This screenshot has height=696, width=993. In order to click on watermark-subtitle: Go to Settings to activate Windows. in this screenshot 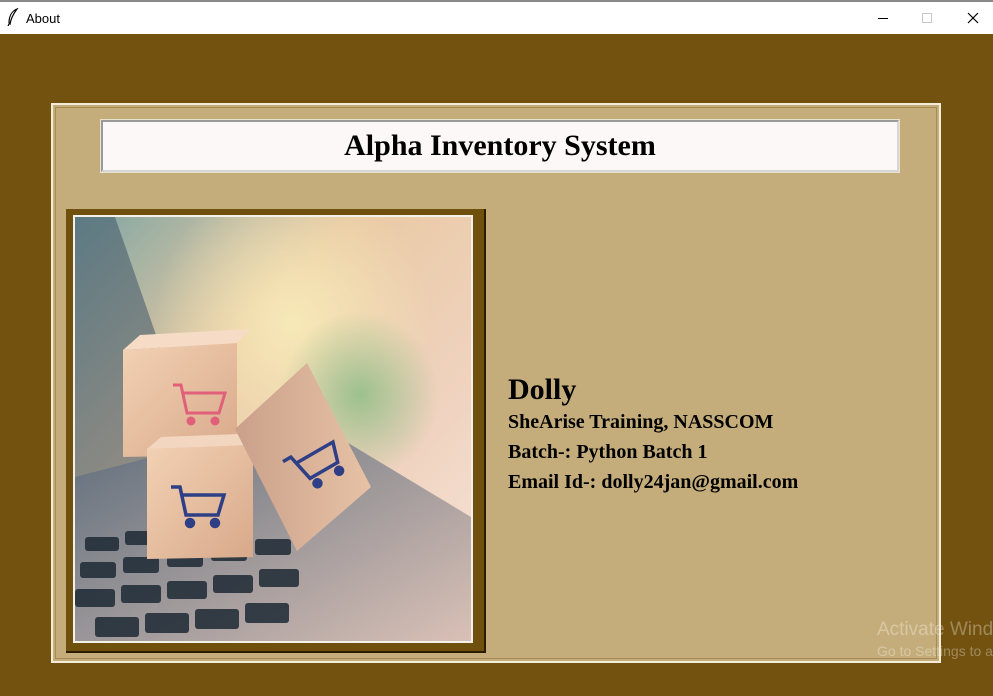, I will do `click(935, 651)`.